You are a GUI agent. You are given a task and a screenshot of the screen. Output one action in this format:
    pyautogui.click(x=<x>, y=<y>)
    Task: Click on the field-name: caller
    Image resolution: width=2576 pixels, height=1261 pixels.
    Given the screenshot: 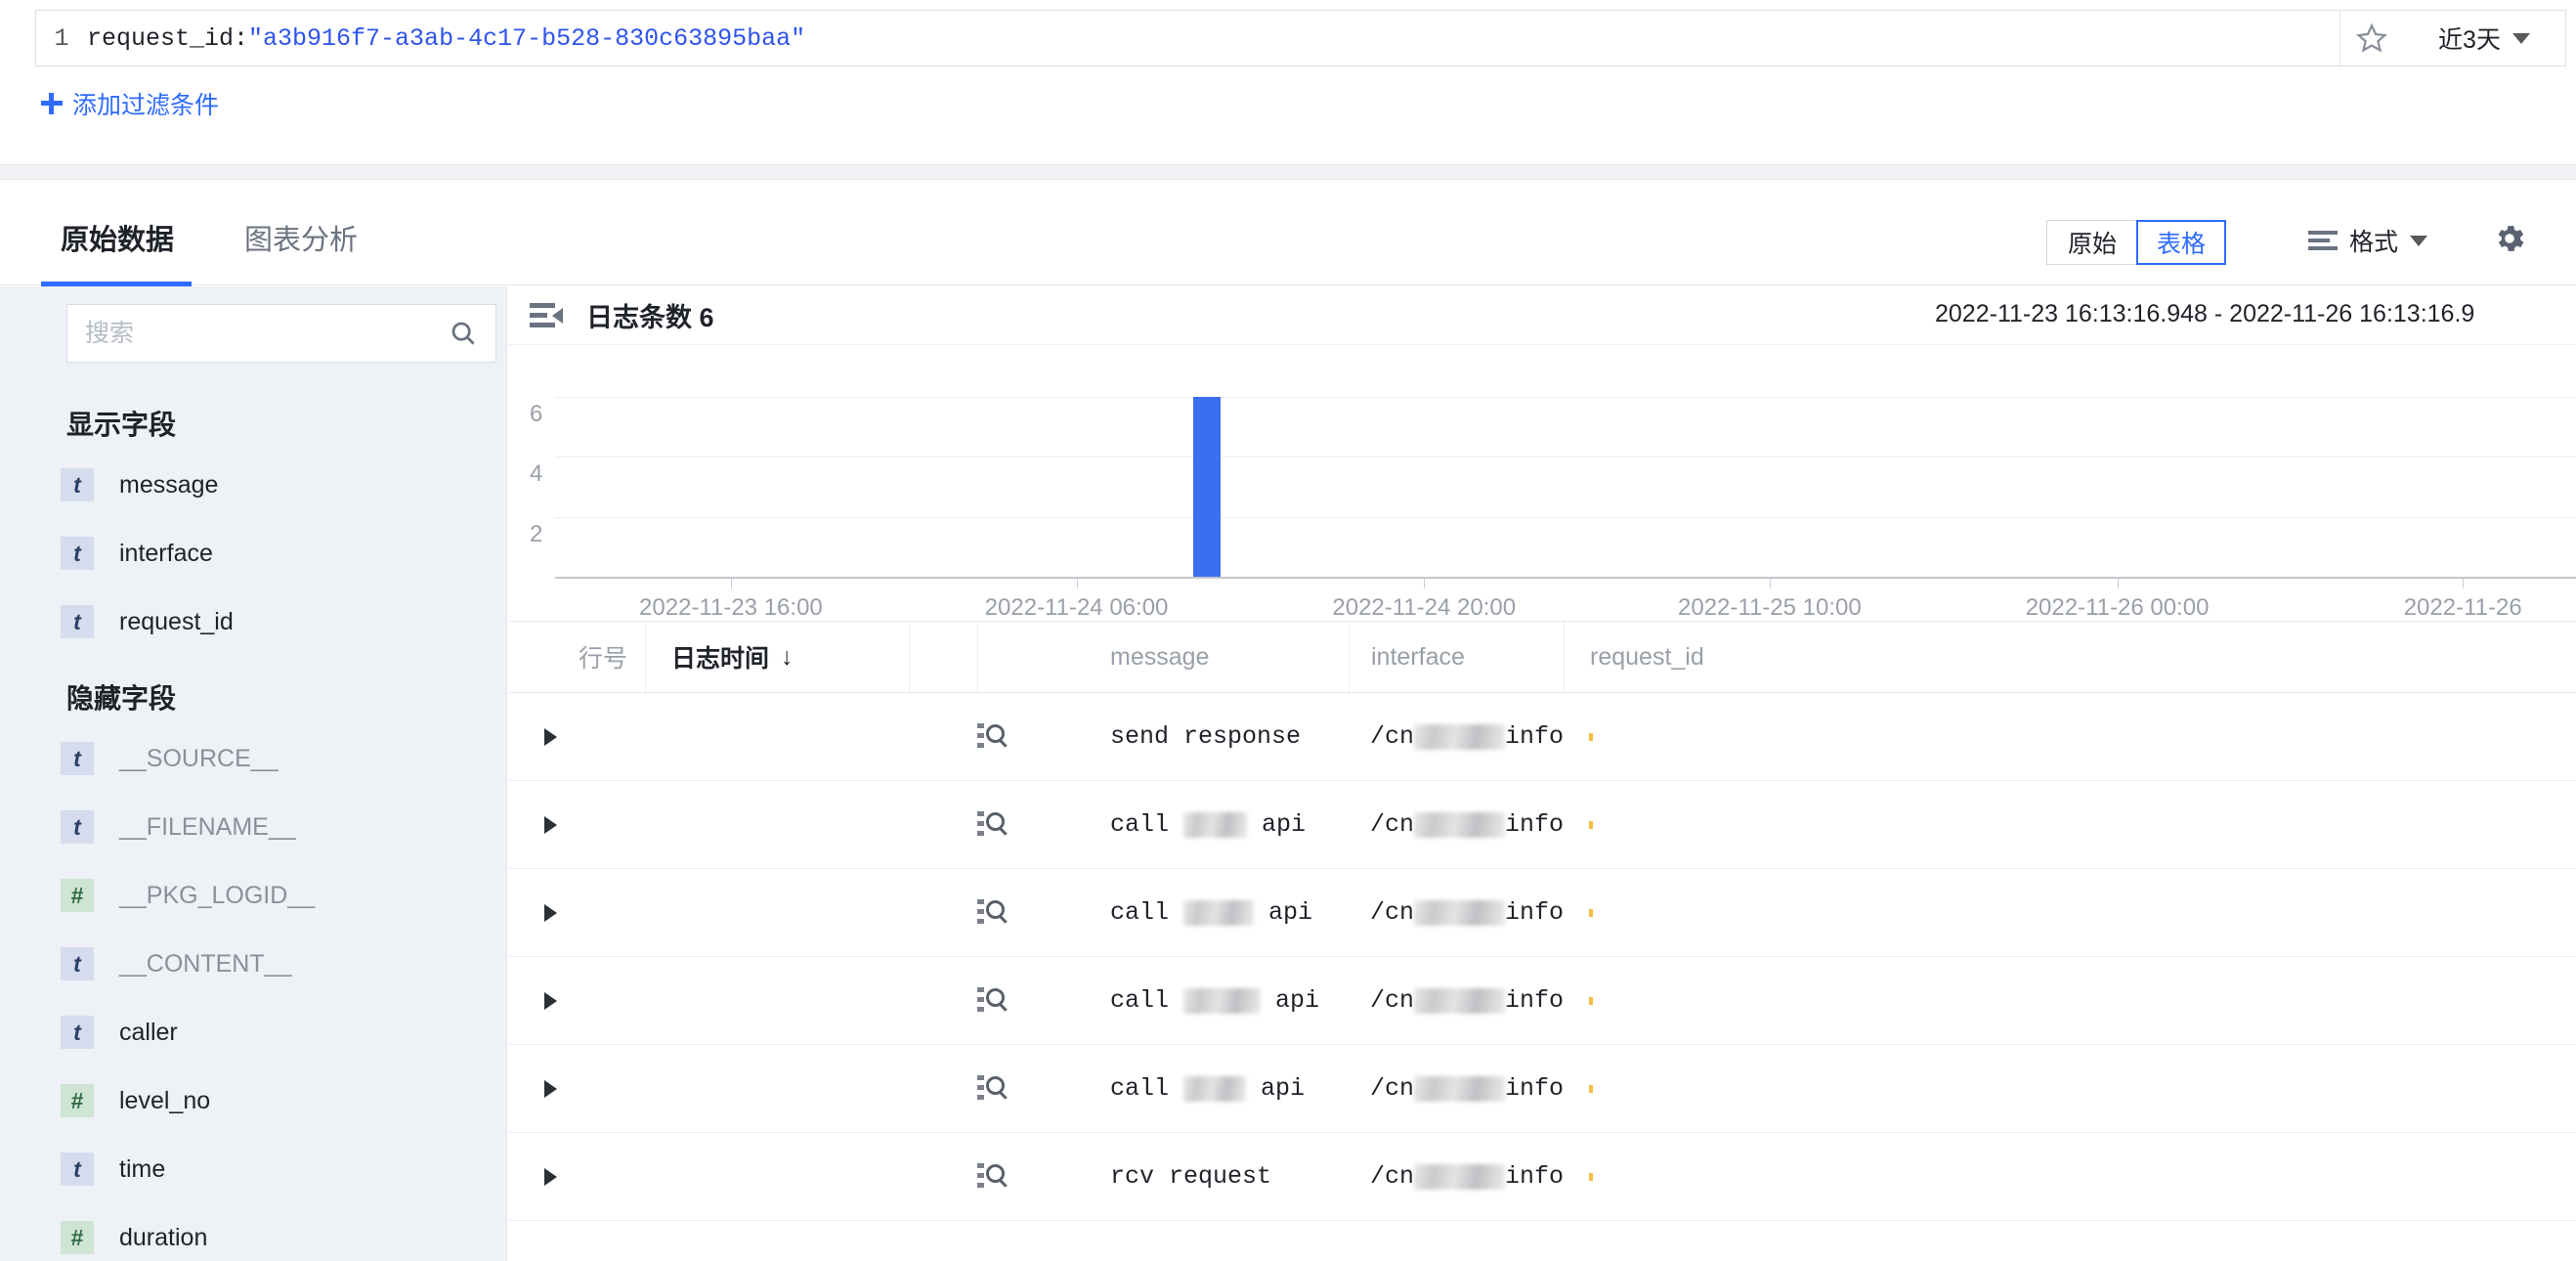 What is the action you would take?
    pyautogui.click(x=149, y=1032)
    